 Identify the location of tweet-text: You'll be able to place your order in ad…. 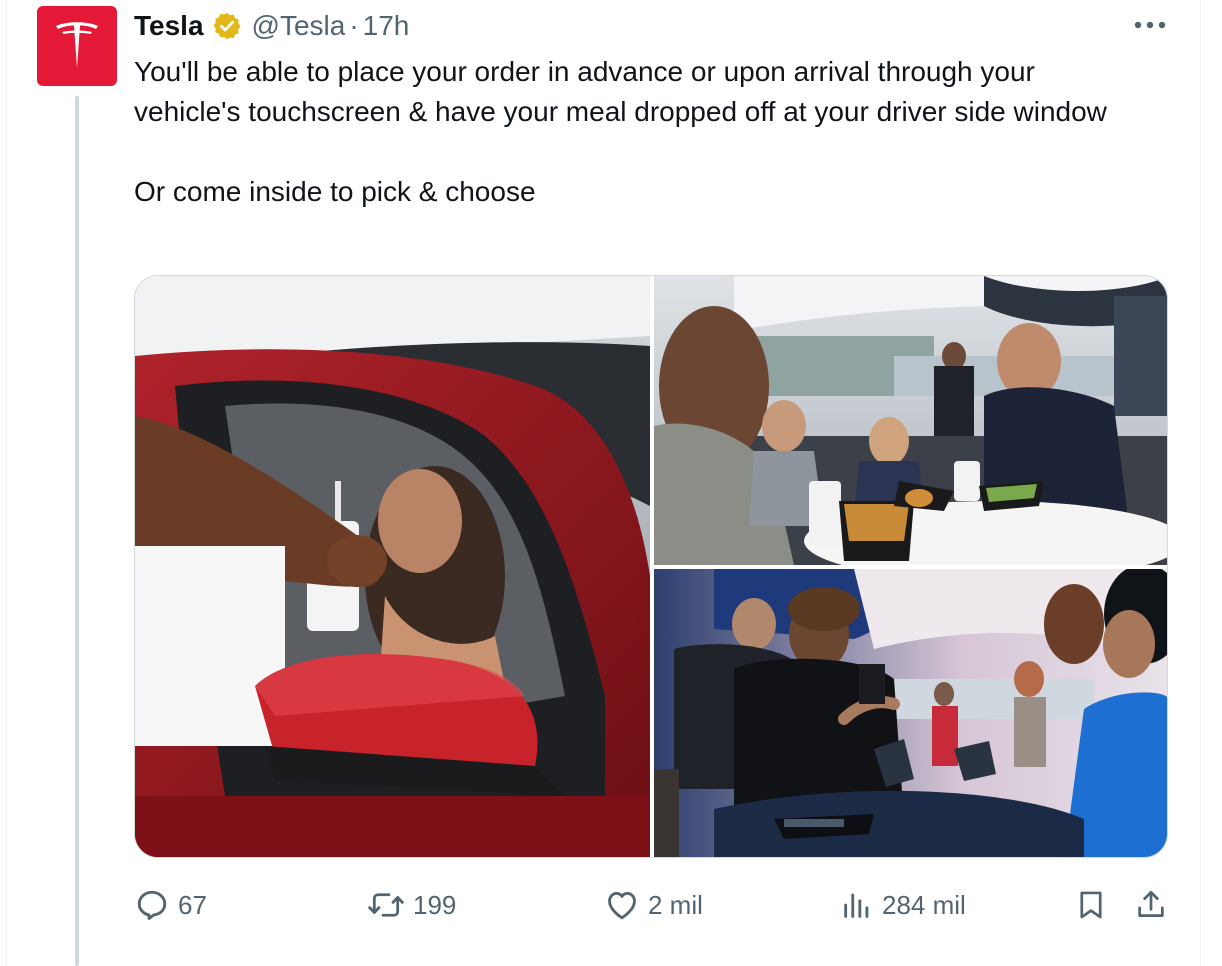
(639, 132).